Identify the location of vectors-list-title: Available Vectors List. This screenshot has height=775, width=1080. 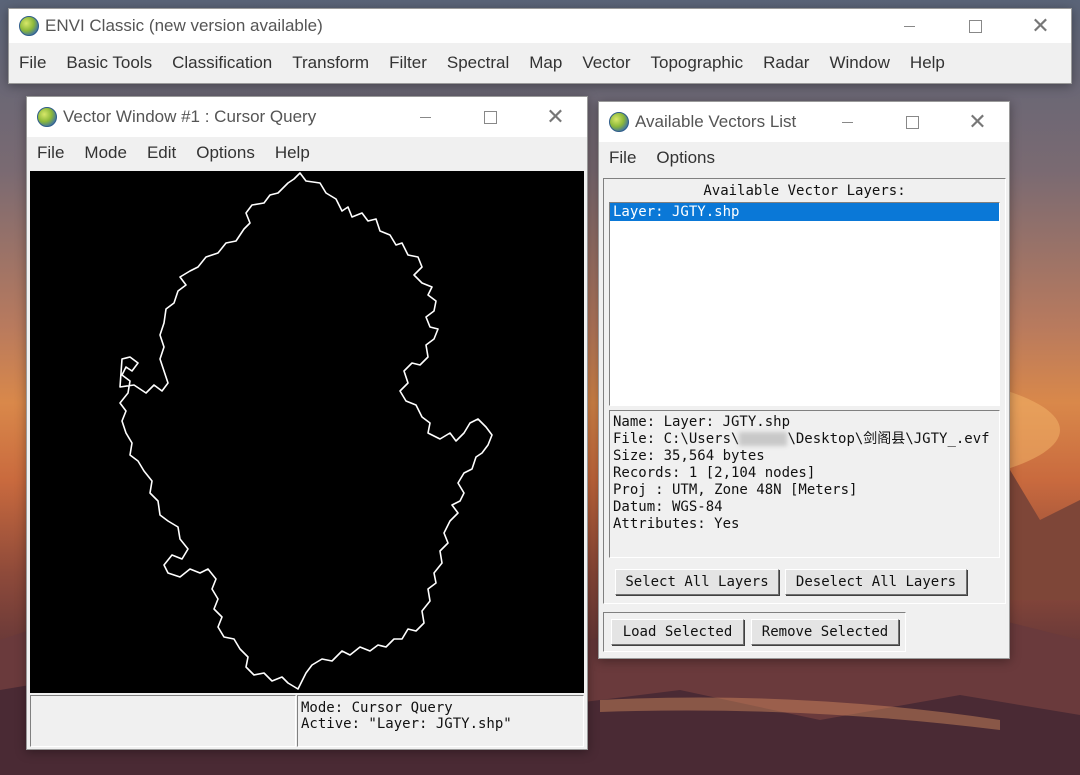
(716, 121).